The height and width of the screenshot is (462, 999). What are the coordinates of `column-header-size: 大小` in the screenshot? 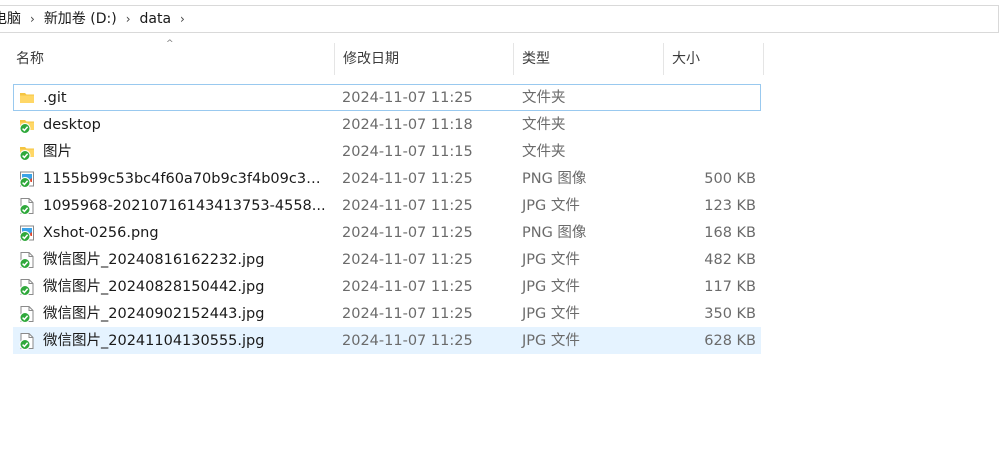 It's located at (714, 59).